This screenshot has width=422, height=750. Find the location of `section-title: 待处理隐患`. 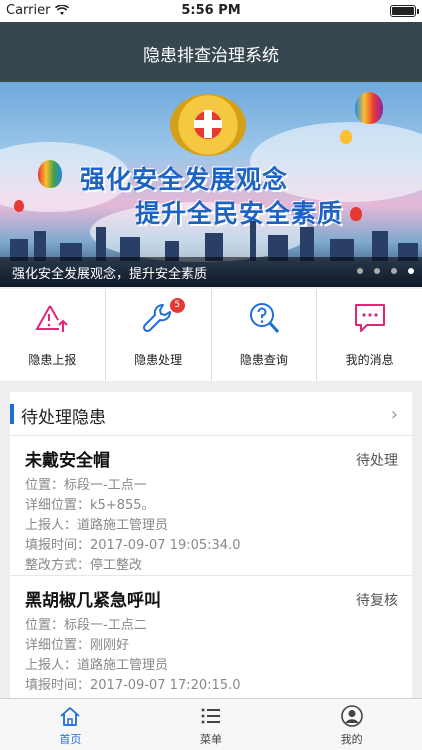

section-title: 待处理隐患 is located at coordinates (63, 418).